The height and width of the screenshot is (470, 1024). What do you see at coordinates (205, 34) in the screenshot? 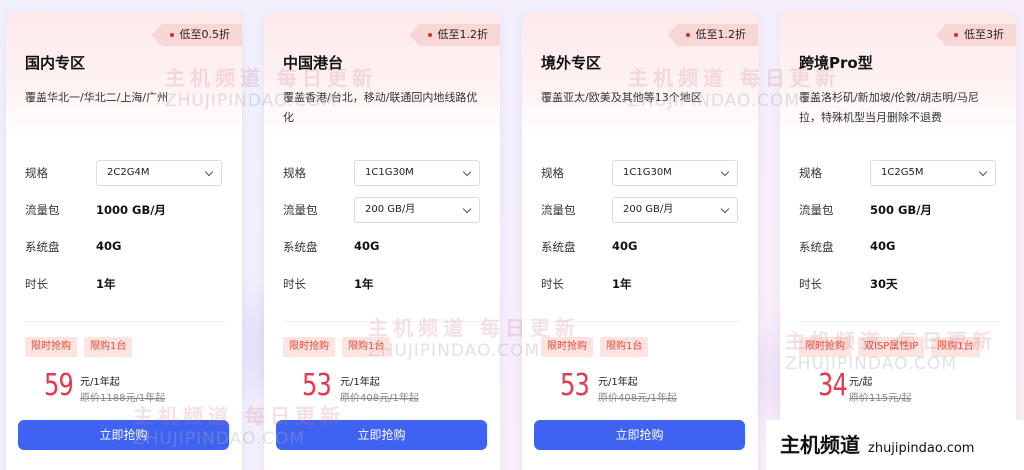
I see `discount-text: 低至0.5折` at bounding box center [205, 34].